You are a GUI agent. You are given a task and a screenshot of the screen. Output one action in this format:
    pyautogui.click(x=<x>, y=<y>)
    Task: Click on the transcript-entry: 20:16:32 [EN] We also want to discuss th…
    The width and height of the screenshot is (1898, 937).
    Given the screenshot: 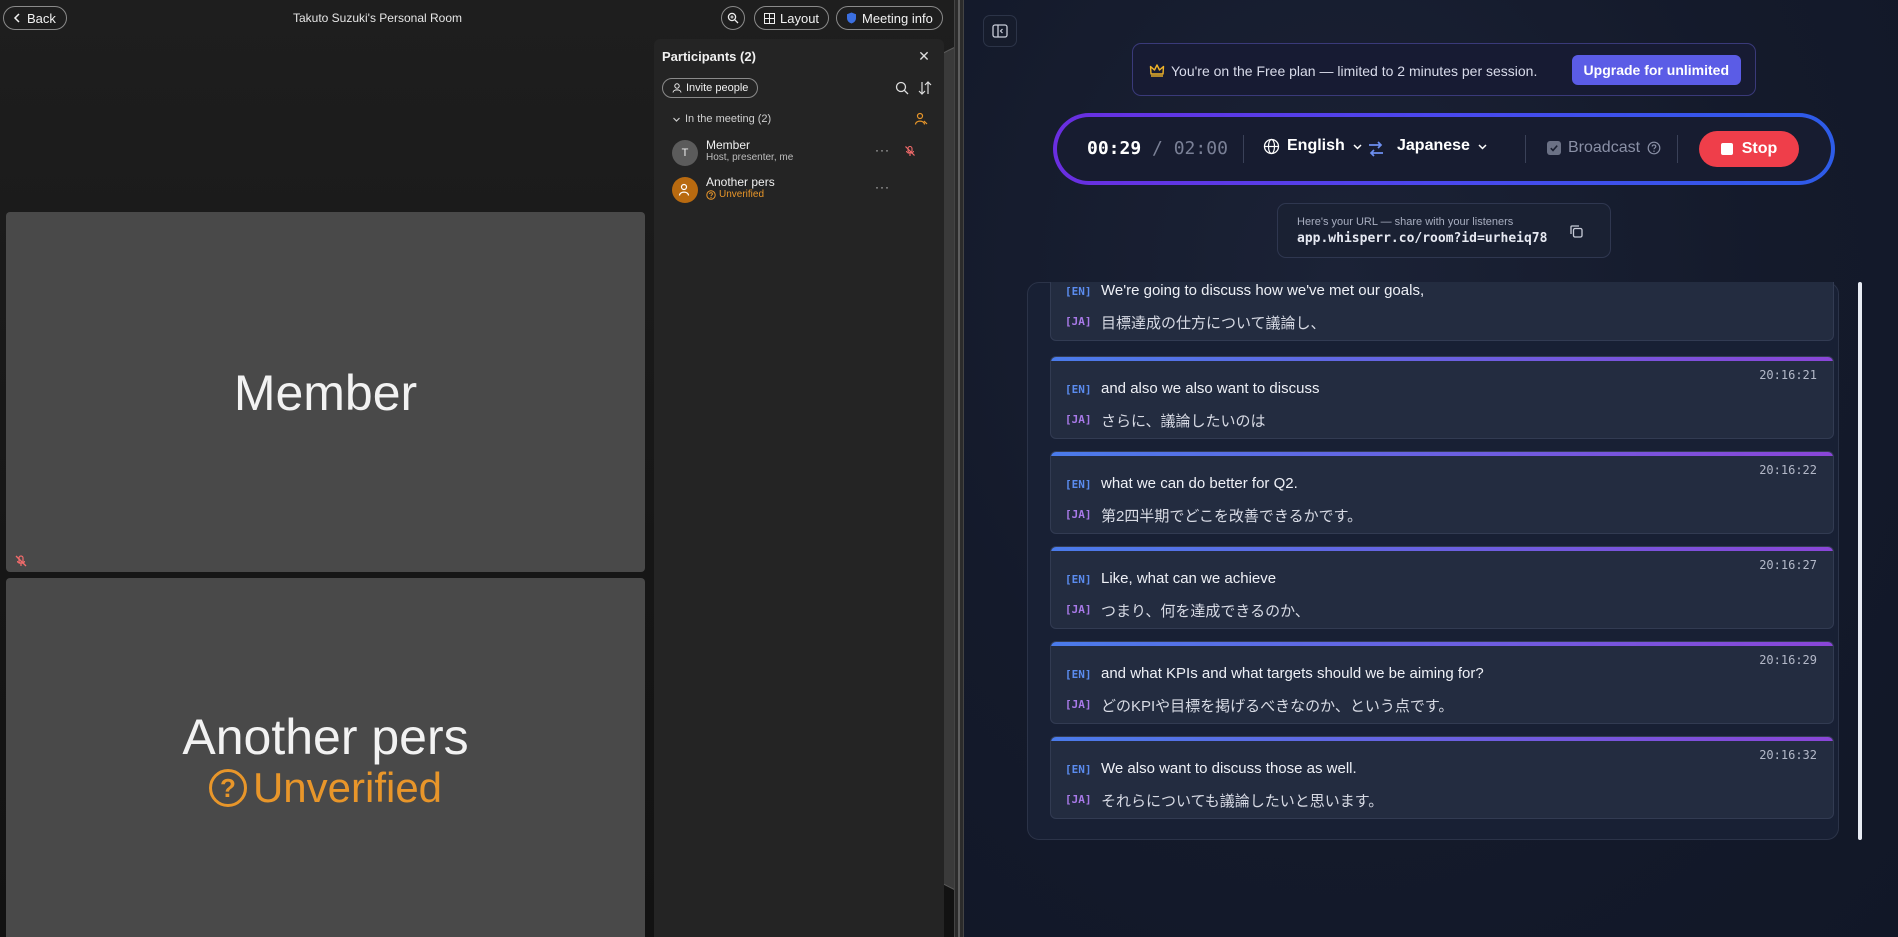 What is the action you would take?
    pyautogui.click(x=1442, y=777)
    